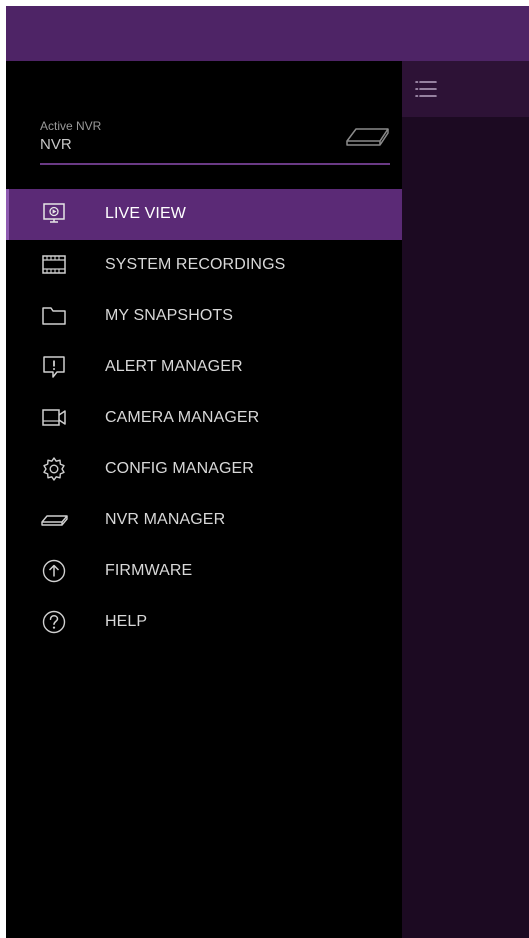  What do you see at coordinates (179, 468) in the screenshot?
I see `menu-label-config-manager: CONFIG MANAGER` at bounding box center [179, 468].